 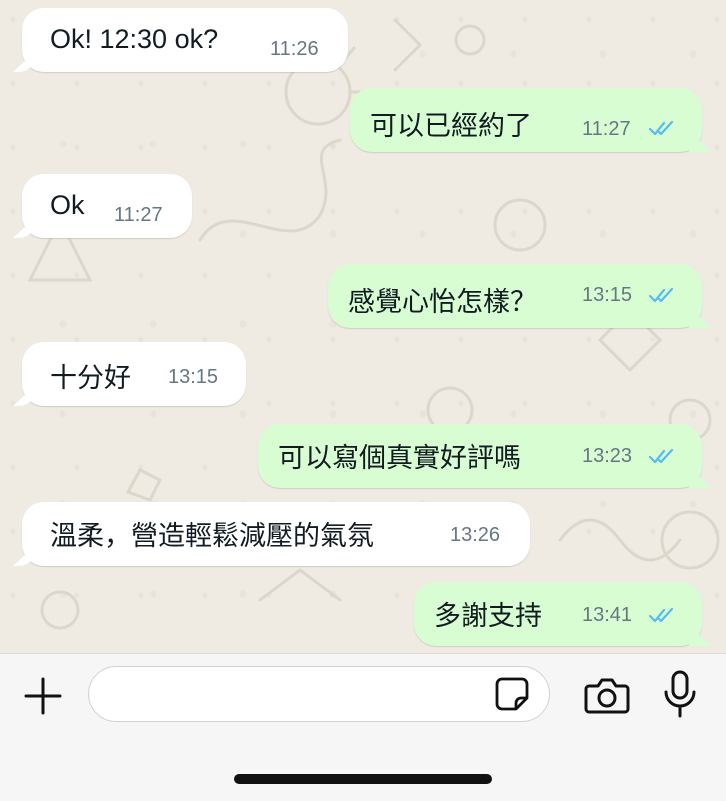 I want to click on message-bubble-outgoing: 感覺心怡怎樣？ 13:15, so click(x=515, y=296).